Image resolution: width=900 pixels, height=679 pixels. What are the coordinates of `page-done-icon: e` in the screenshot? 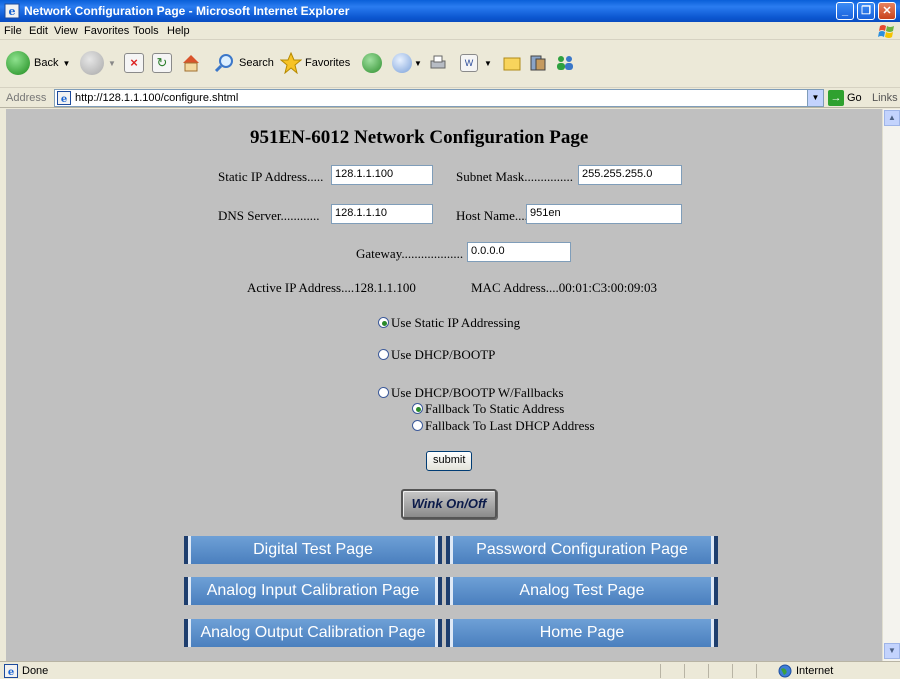 It's located at (11, 671).